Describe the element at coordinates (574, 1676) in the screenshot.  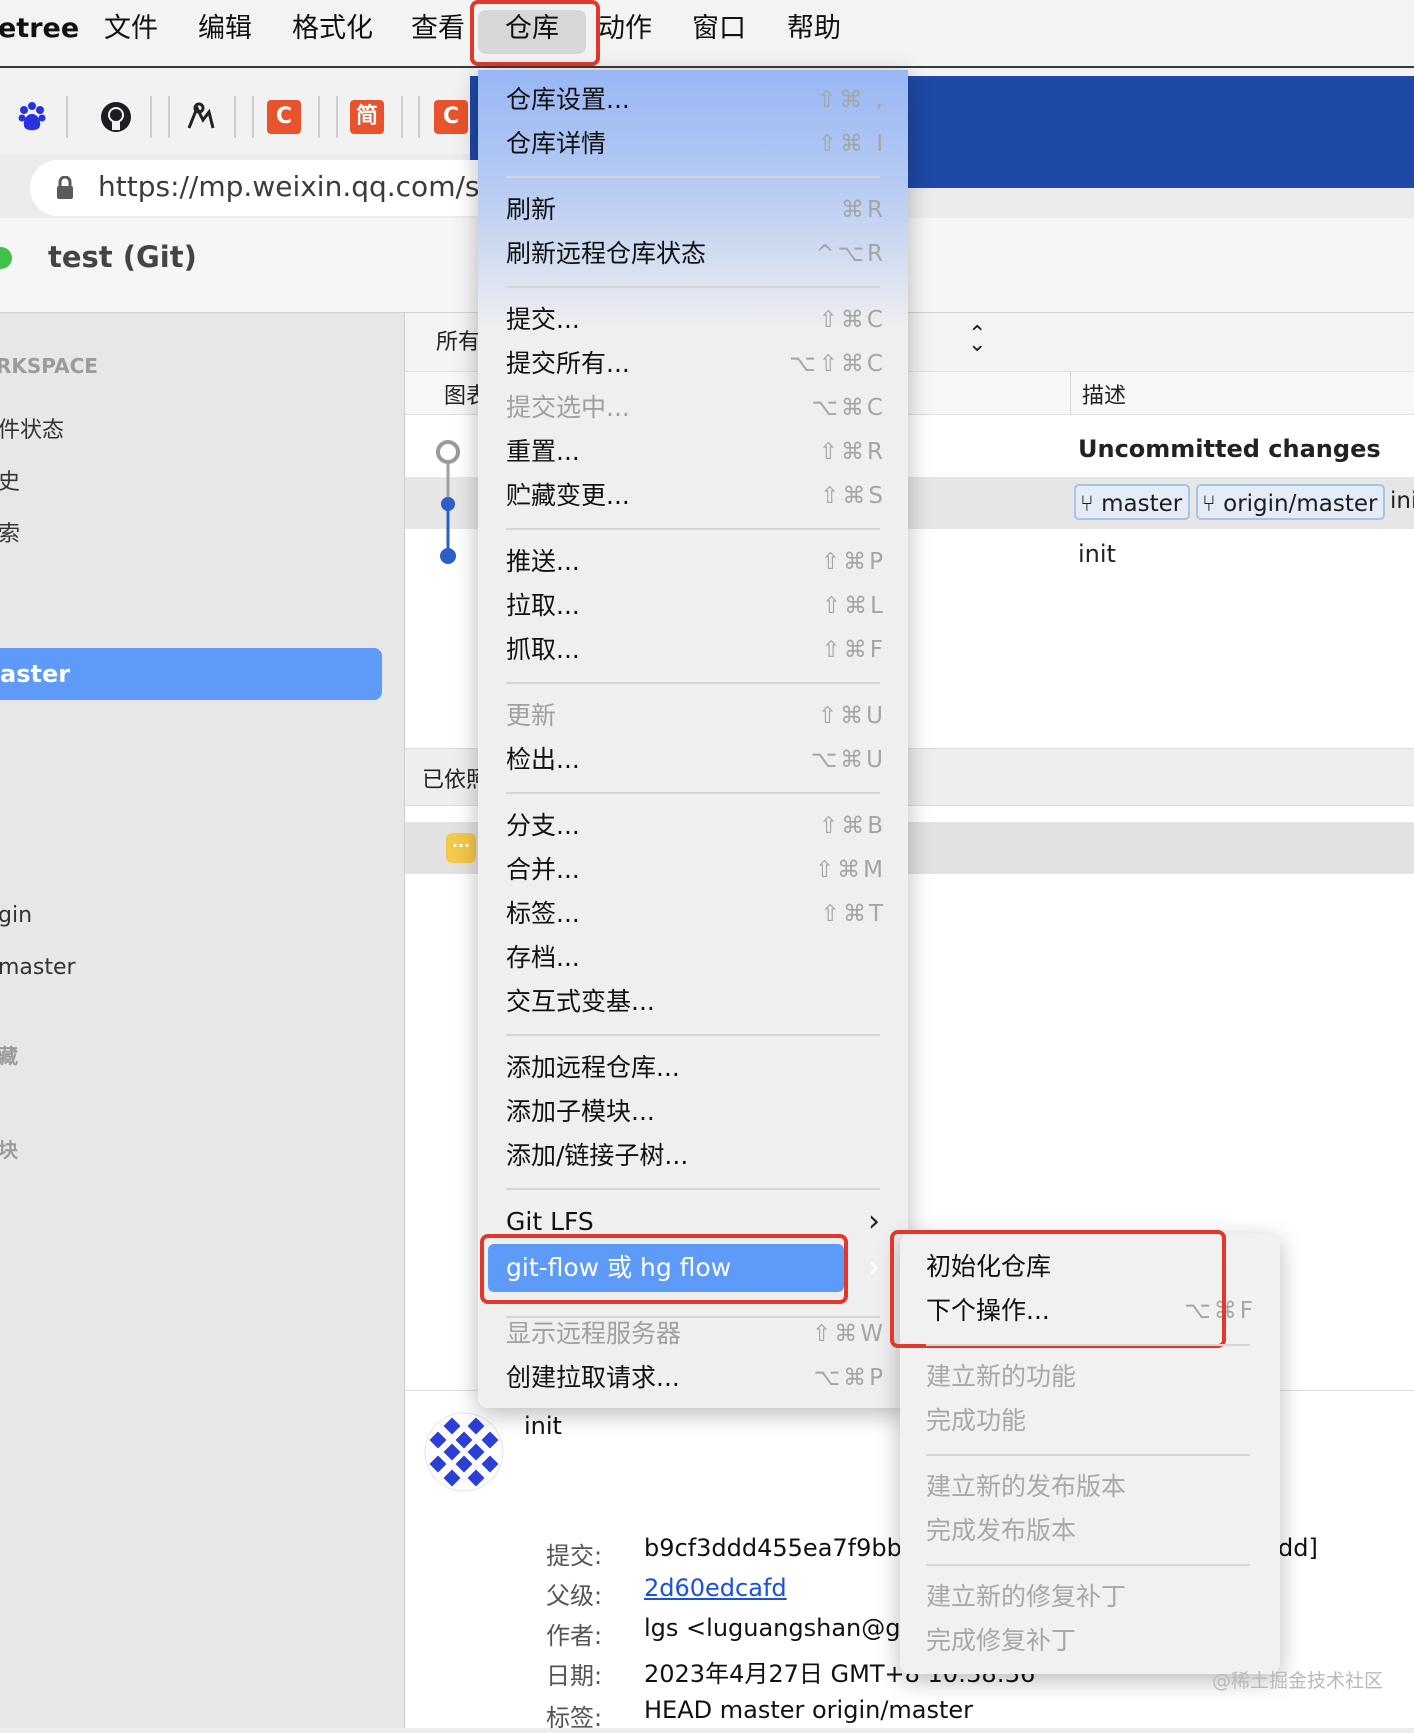
I see `detail-label-date: 日期:` at that location.